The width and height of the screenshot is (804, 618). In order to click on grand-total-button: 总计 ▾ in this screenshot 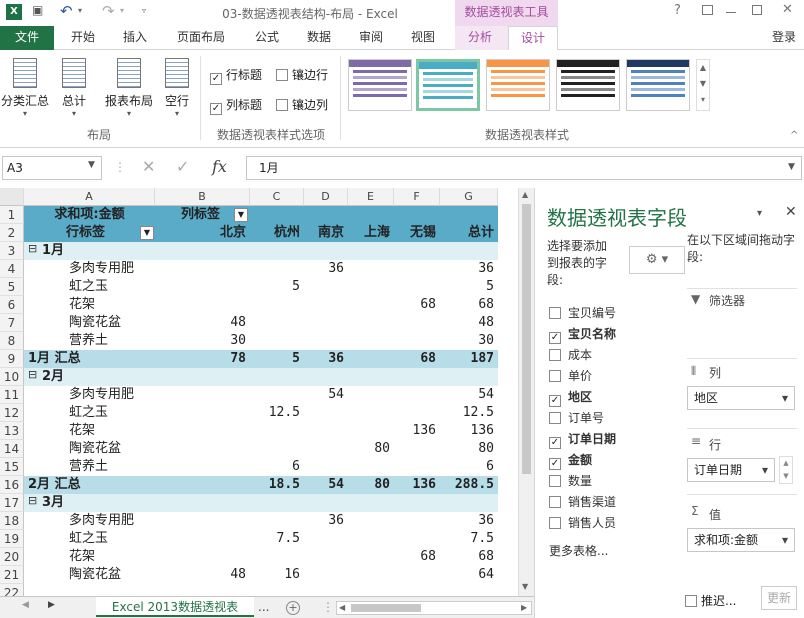, I will do `click(74, 88)`.